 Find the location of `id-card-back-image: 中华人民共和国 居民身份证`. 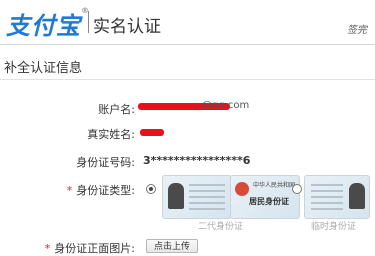

id-card-back-image: 中华人民共和国 居民身份证 is located at coordinates (265, 197).